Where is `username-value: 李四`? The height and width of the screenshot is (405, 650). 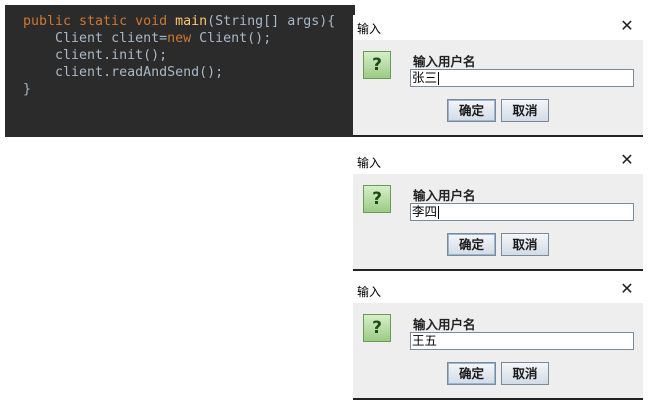
username-value: 李四 is located at coordinates (425, 211).